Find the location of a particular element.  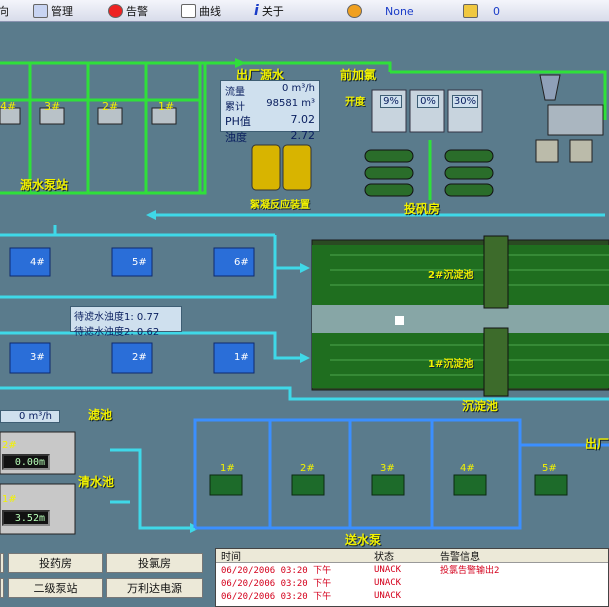

chlorinator-label: 絮凝反应装置 is located at coordinates (280, 205).